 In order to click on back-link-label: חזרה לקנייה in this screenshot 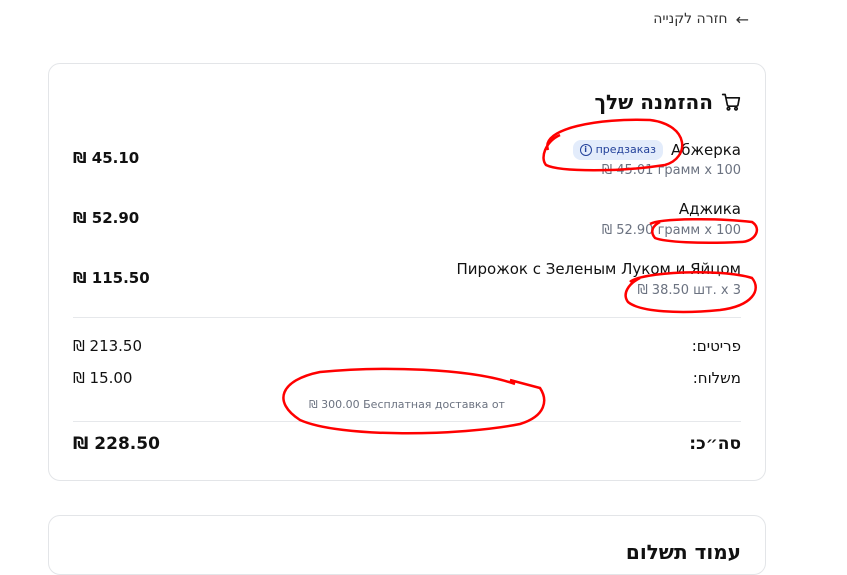, I will do `click(690, 19)`.